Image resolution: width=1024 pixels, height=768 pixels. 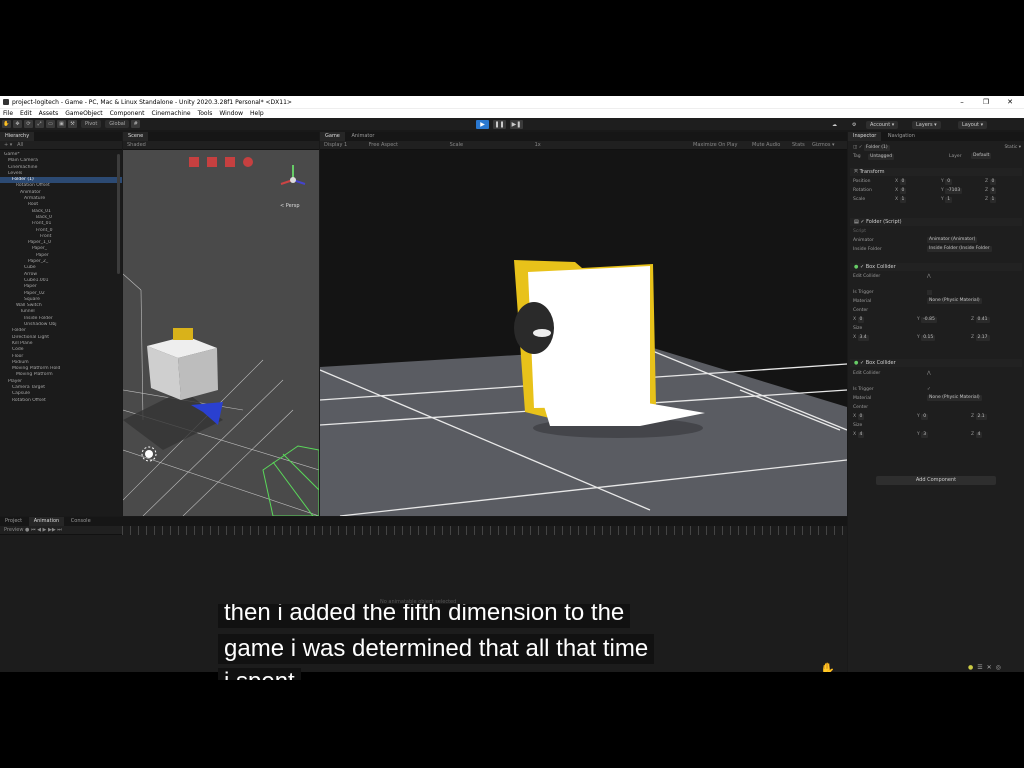 I want to click on menu-gameobject: GameObject, so click(x=83, y=113).